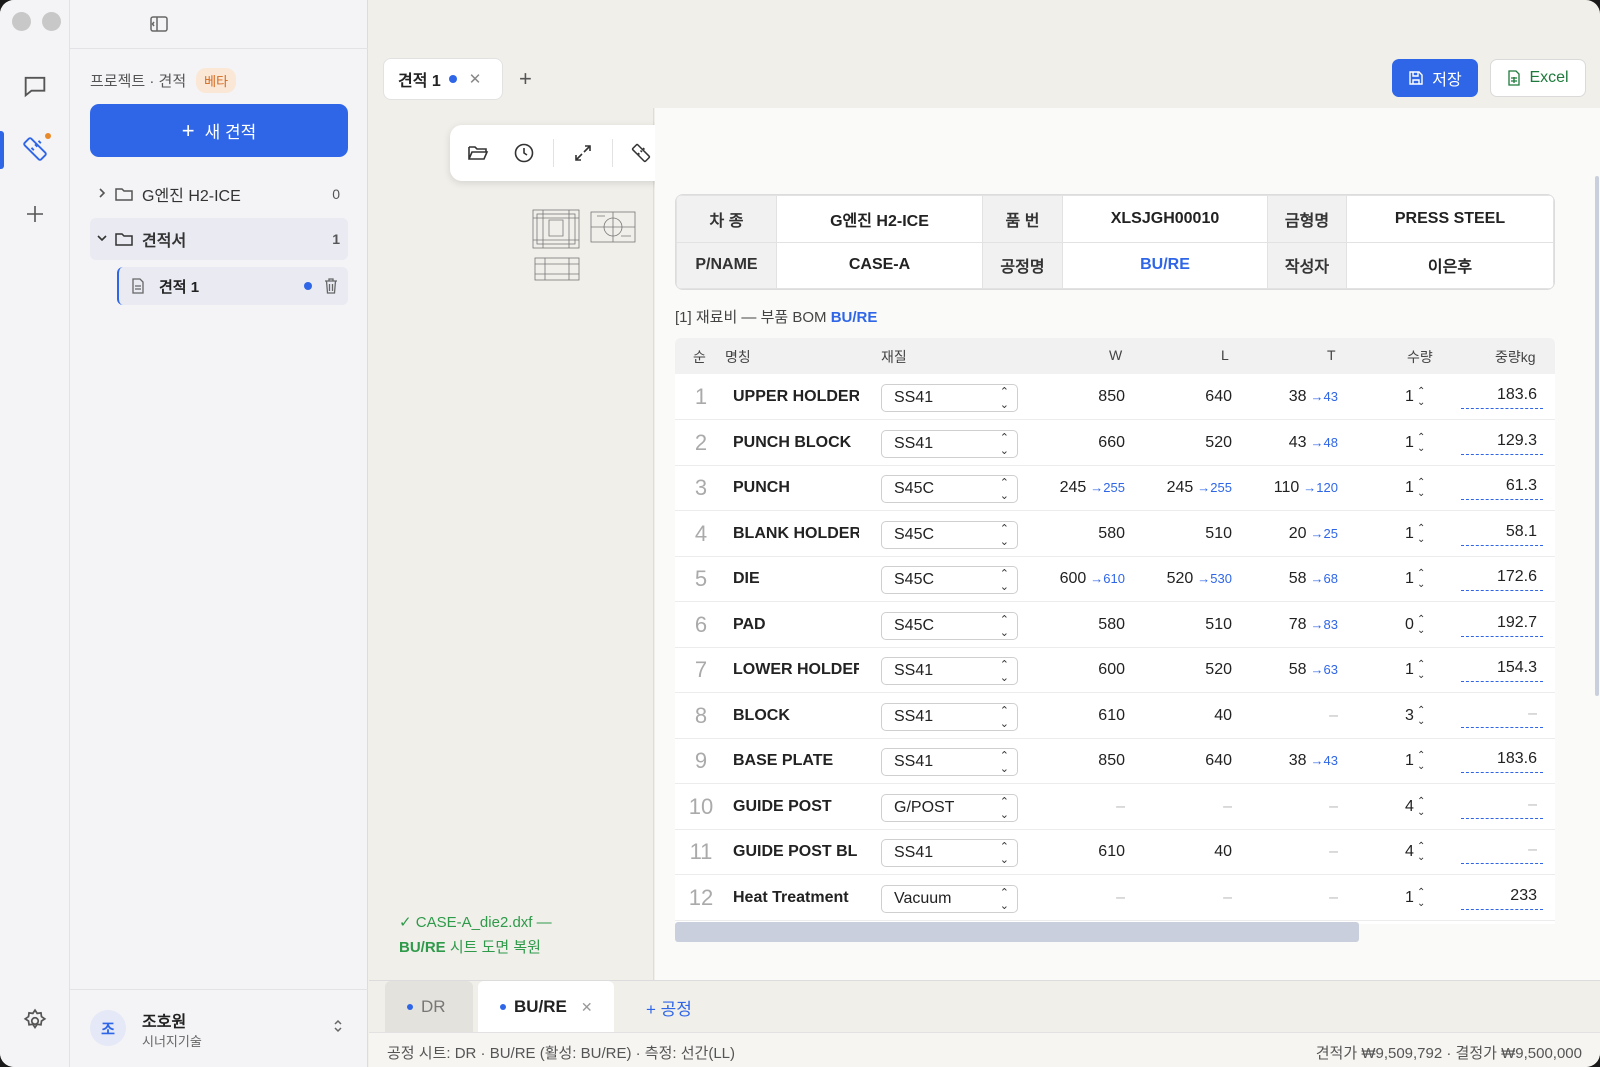 The width and height of the screenshot is (1600, 1067). Describe the element at coordinates (511, 544) in the screenshot. I see `drawing-canvas: ✓ CASE-A_die2.dxf — BU/RE 시트 도면 복원` at that location.